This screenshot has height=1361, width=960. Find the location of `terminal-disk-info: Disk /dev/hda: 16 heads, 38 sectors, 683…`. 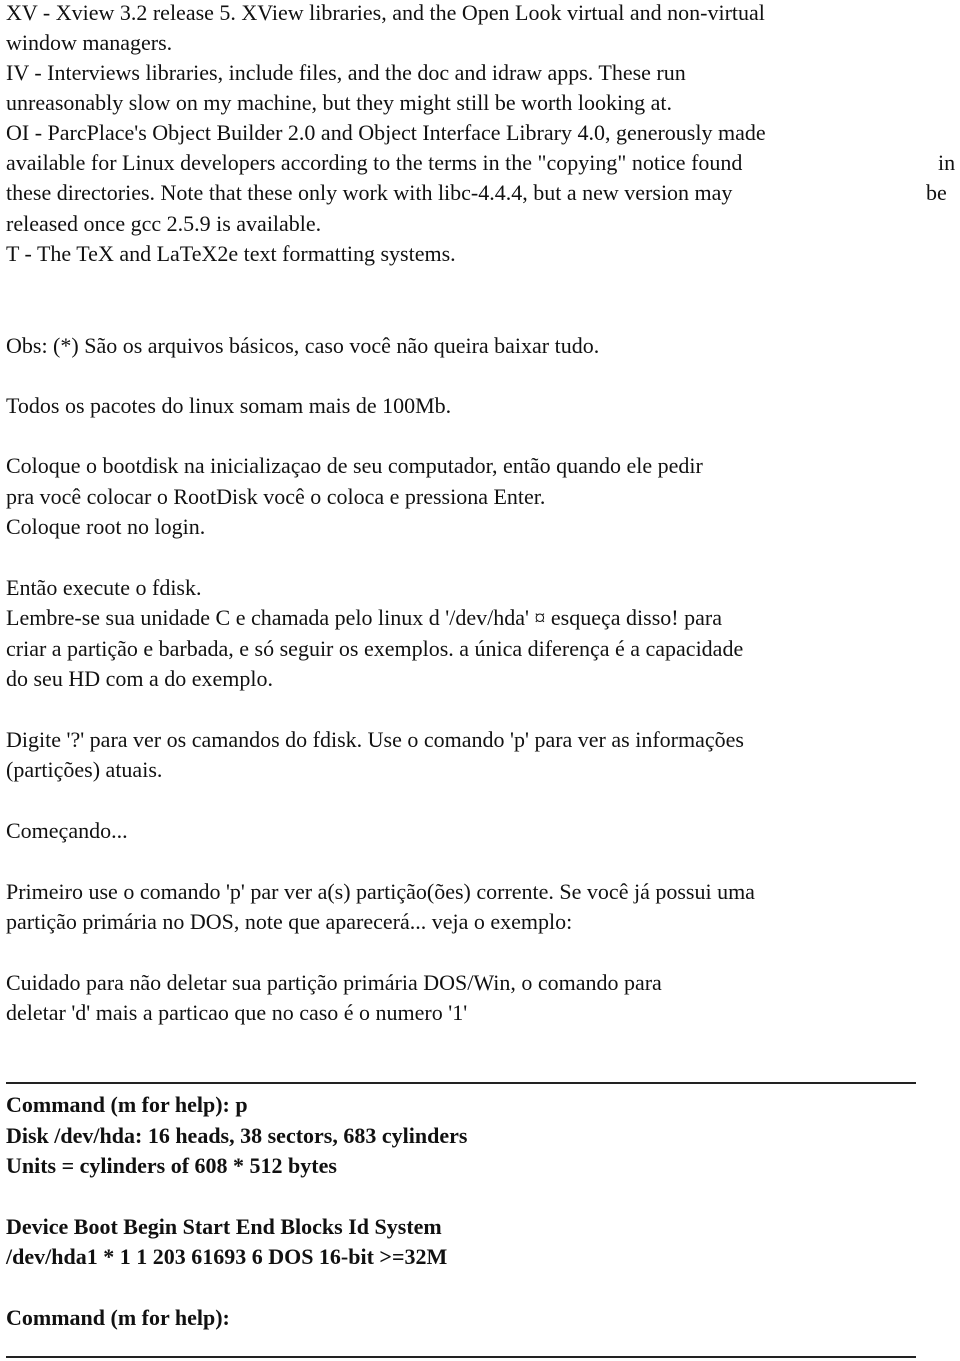

terminal-disk-info: Disk /dev/hda: 16 heads, 38 sectors, 683… is located at coordinates (237, 1135).